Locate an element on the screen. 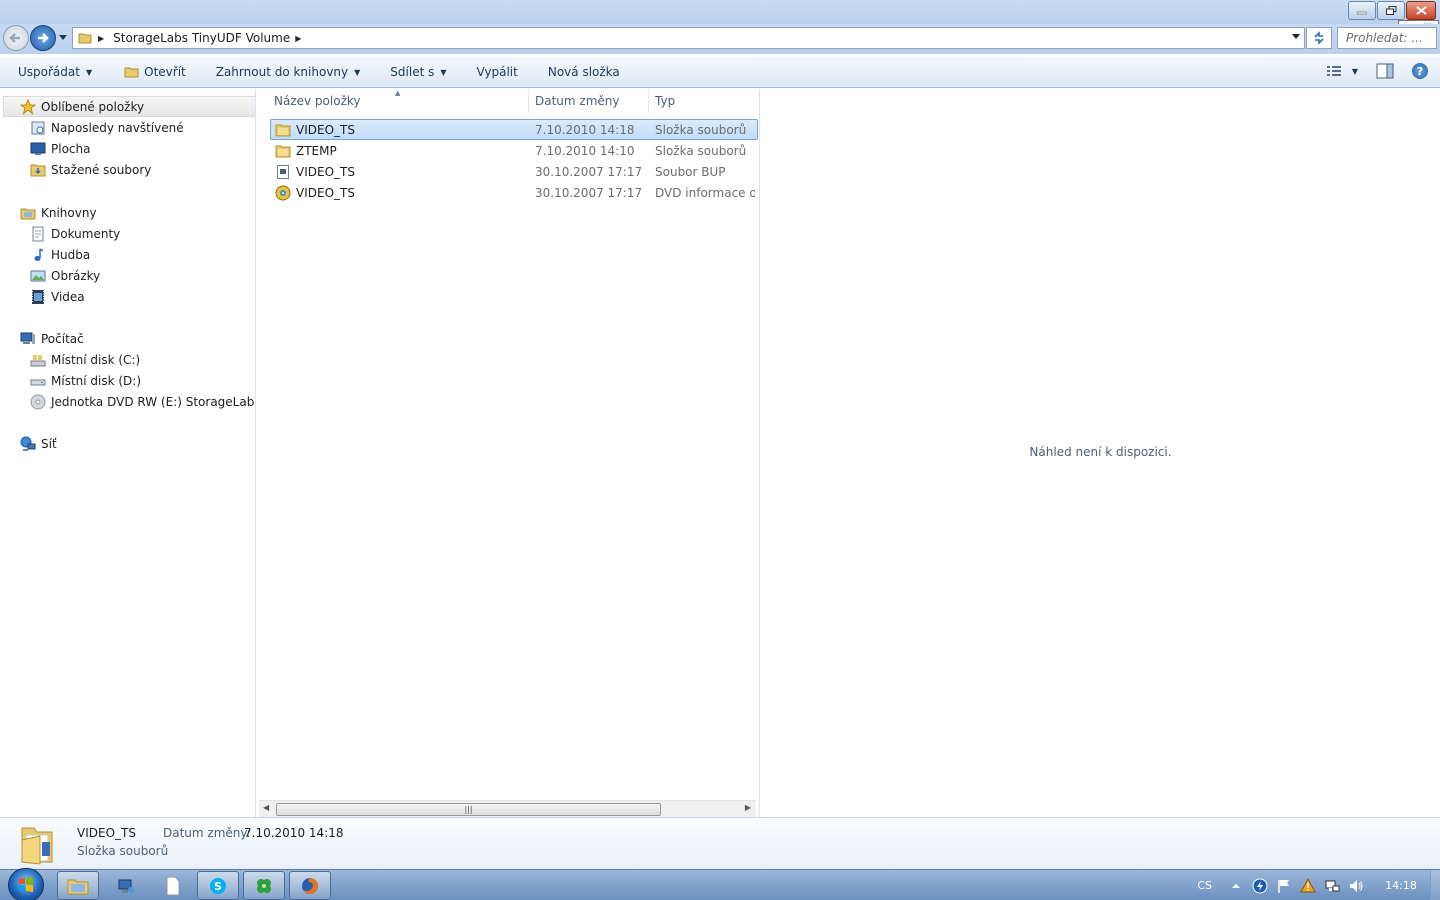 The height and width of the screenshot is (900, 1440). network-group: Síť is located at coordinates (127, 443).